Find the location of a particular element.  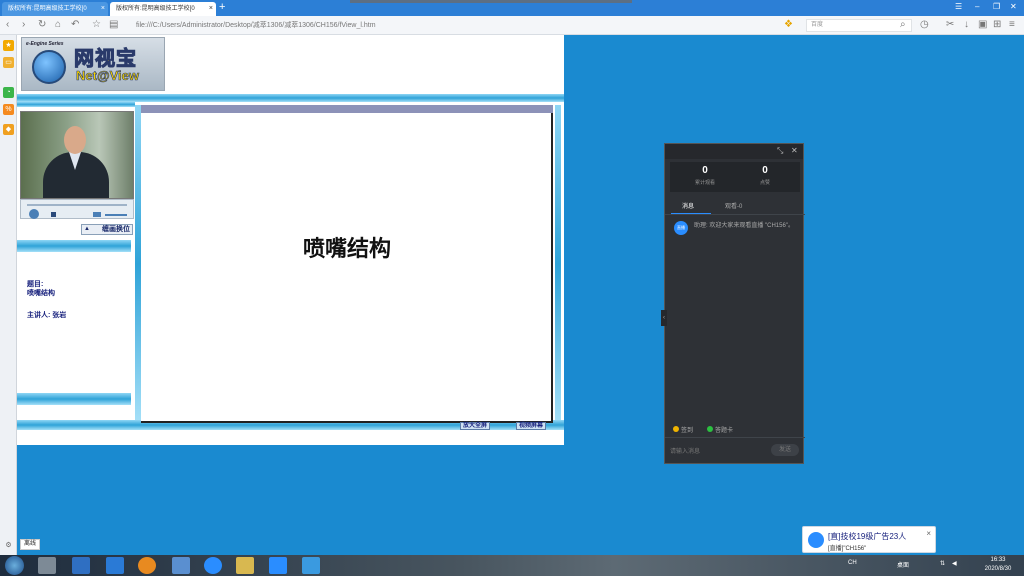

avatar: 直播 is located at coordinates (681, 228).